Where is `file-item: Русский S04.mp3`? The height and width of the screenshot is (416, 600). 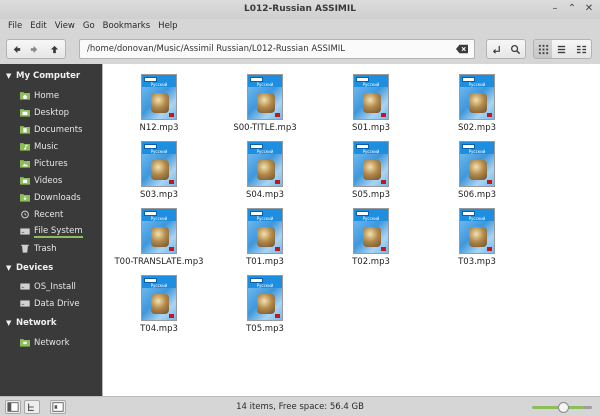 file-item: Русский S04.mp3 is located at coordinates (265, 174).